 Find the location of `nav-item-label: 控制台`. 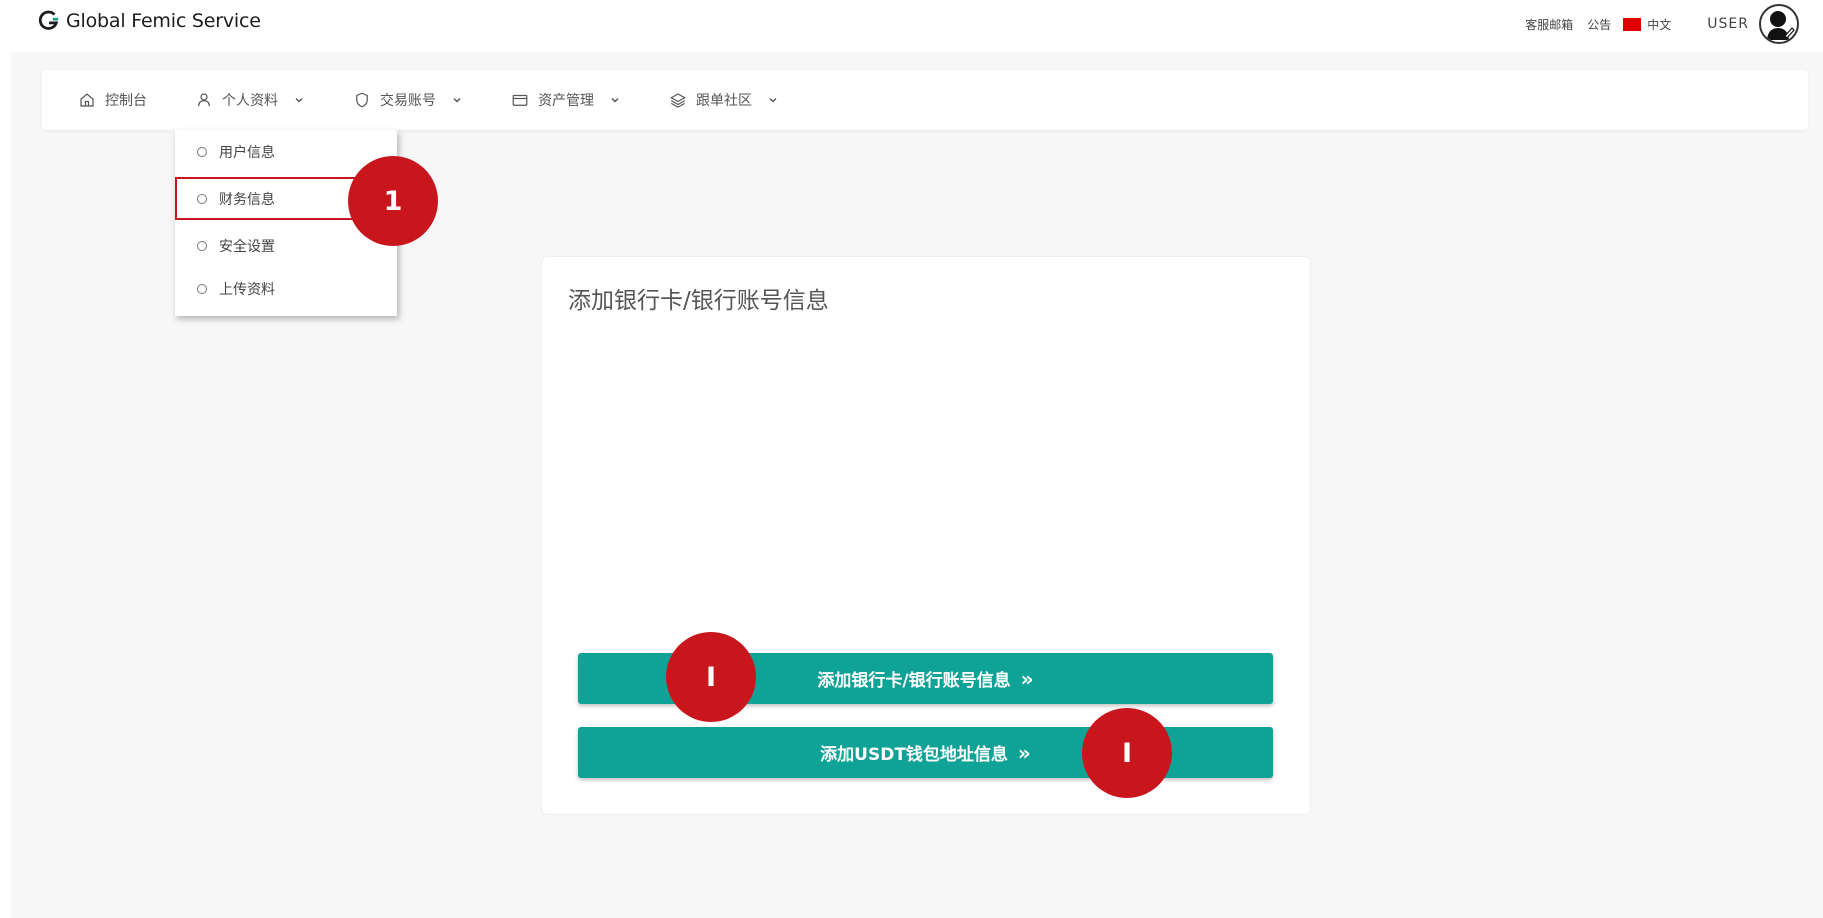

nav-item-label: 控制台 is located at coordinates (126, 101).